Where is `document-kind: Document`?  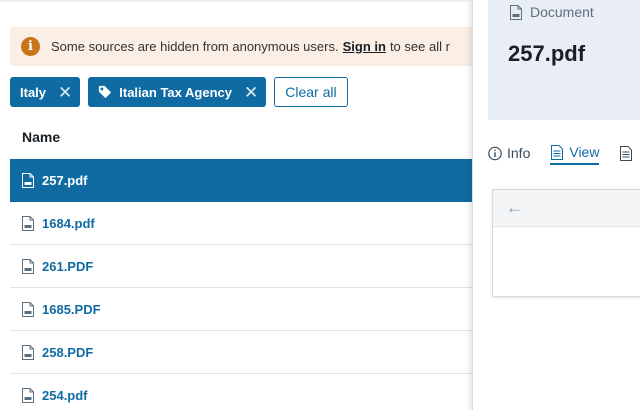 document-kind: Document is located at coordinates (552, 12).